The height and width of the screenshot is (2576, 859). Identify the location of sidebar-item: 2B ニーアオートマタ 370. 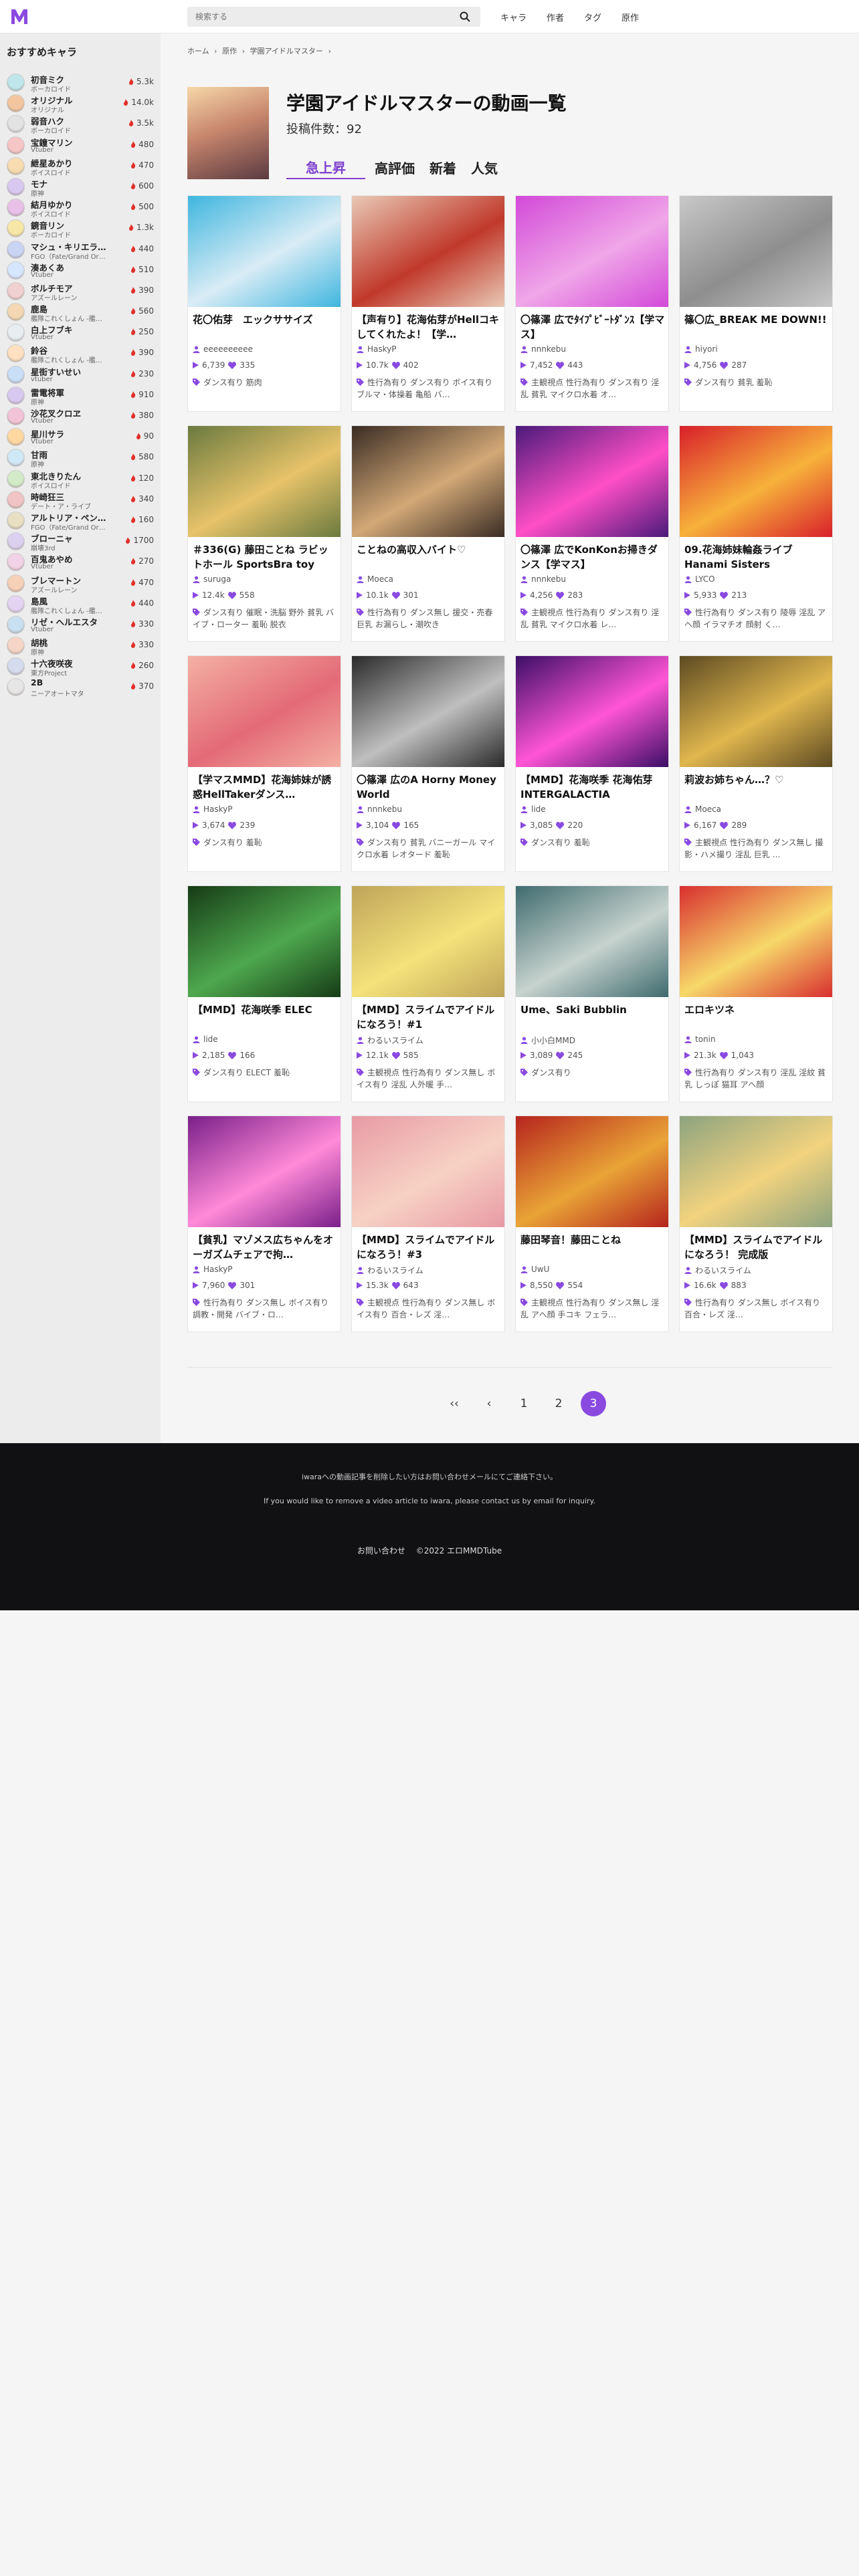
(80, 686).